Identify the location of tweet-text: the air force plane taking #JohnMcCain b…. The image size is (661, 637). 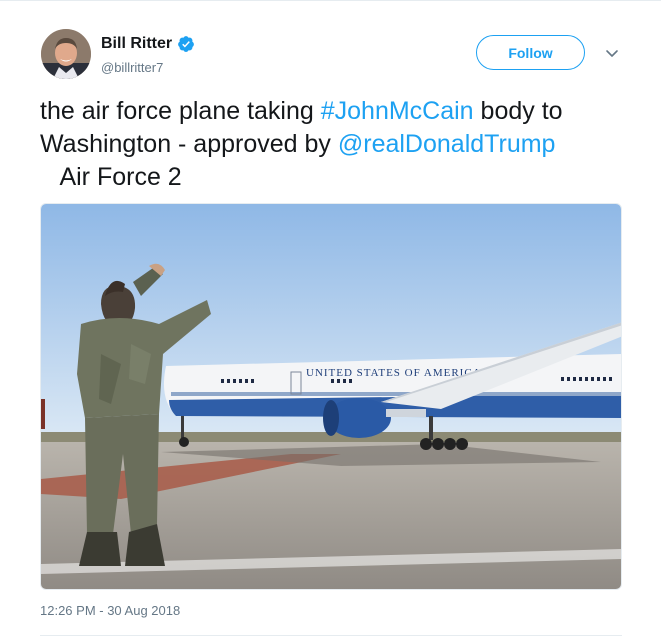
(335, 144).